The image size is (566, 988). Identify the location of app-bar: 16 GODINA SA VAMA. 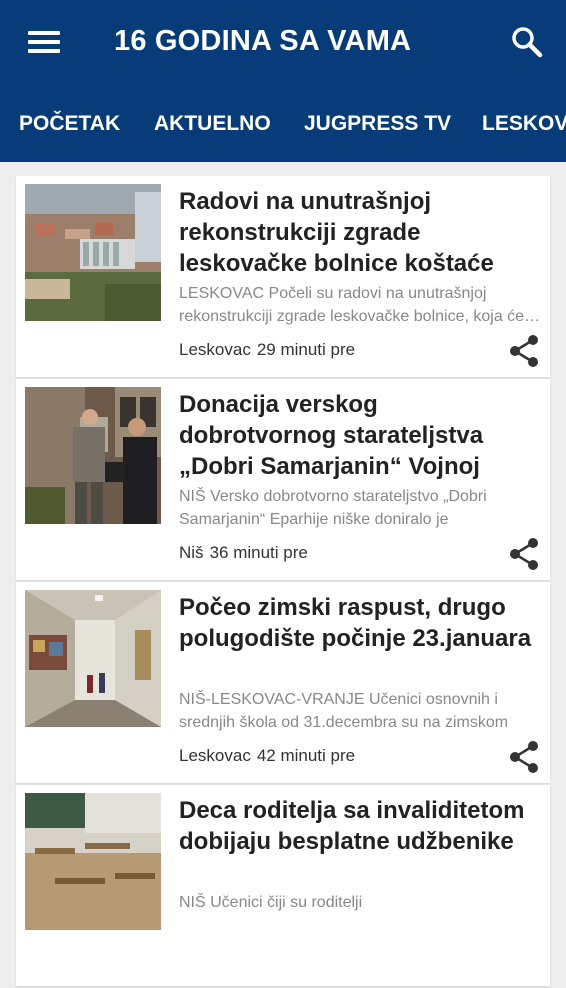
(283, 43).